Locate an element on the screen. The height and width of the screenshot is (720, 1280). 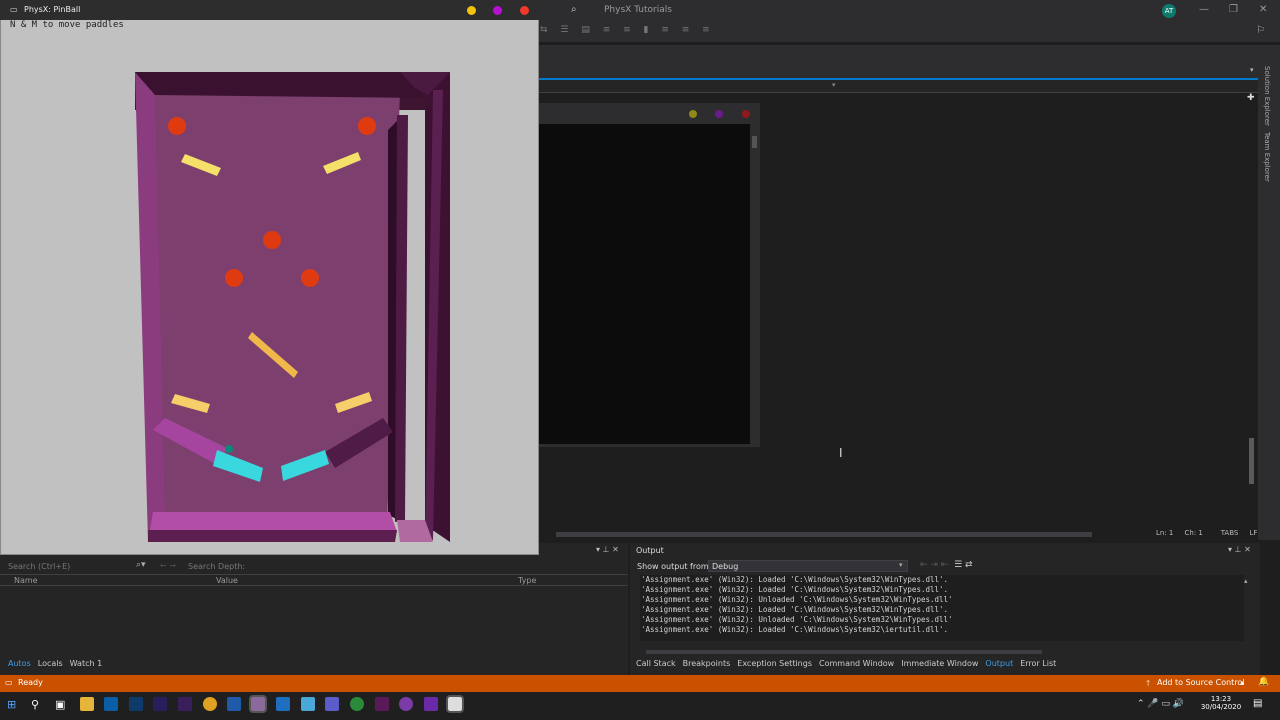
output-source-select: Debug ▾ is located at coordinates (808, 566).